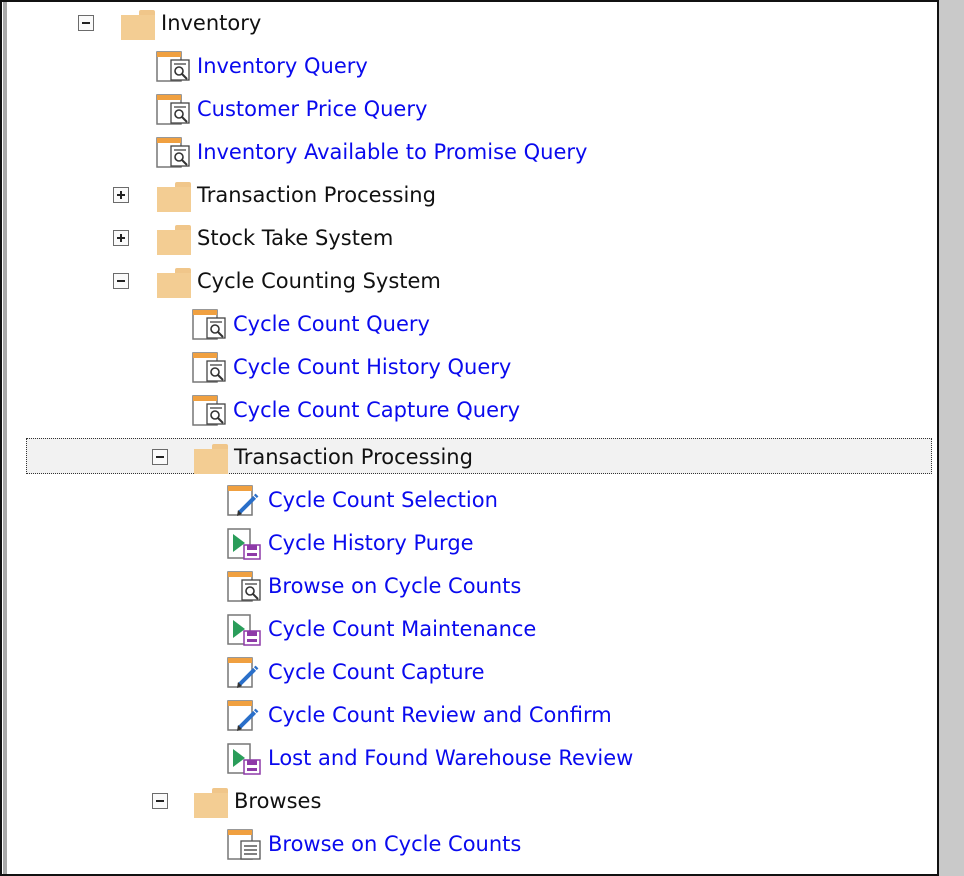 The image size is (964, 876). Describe the element at coordinates (376, 672) in the screenshot. I see `tree-item-label: Cycle Count Capture` at that location.